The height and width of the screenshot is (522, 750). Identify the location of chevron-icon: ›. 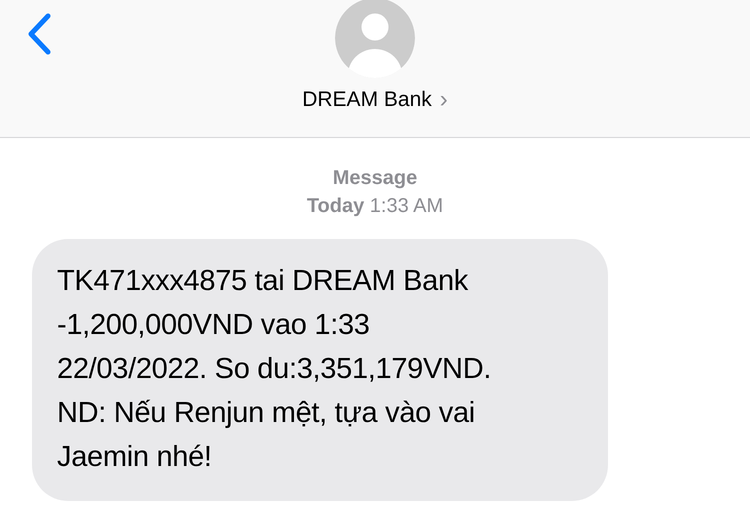
(444, 100).